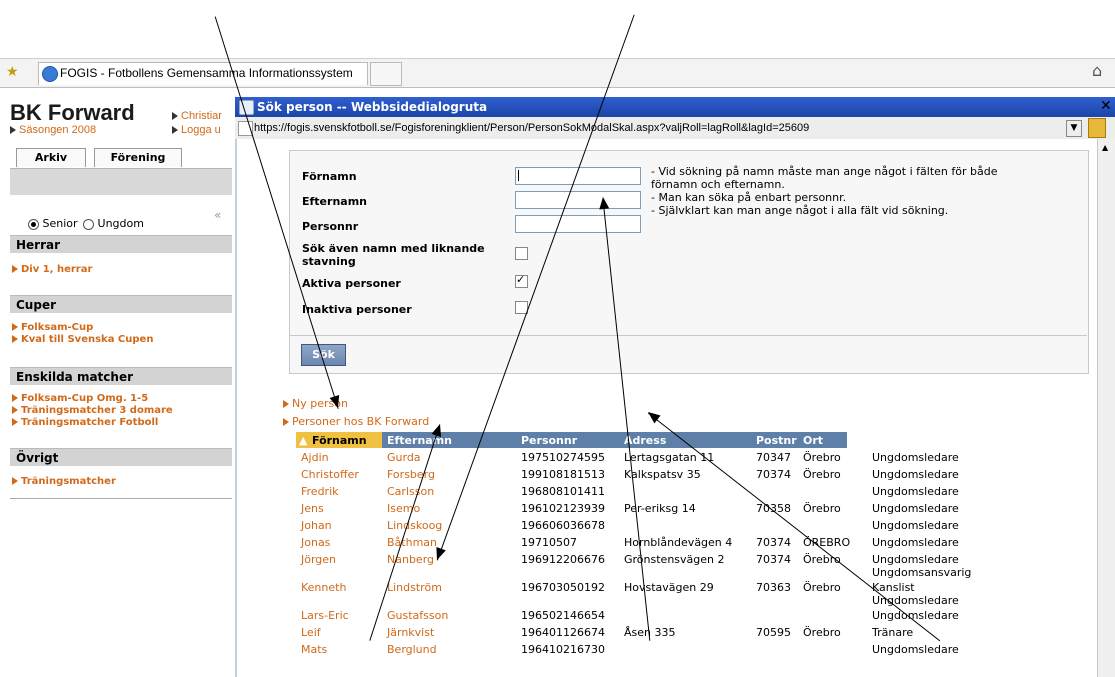 This screenshot has height=677, width=1115. Describe the element at coordinates (53, 130) in the screenshot. I see `season-link: Säsongen 2008` at that location.